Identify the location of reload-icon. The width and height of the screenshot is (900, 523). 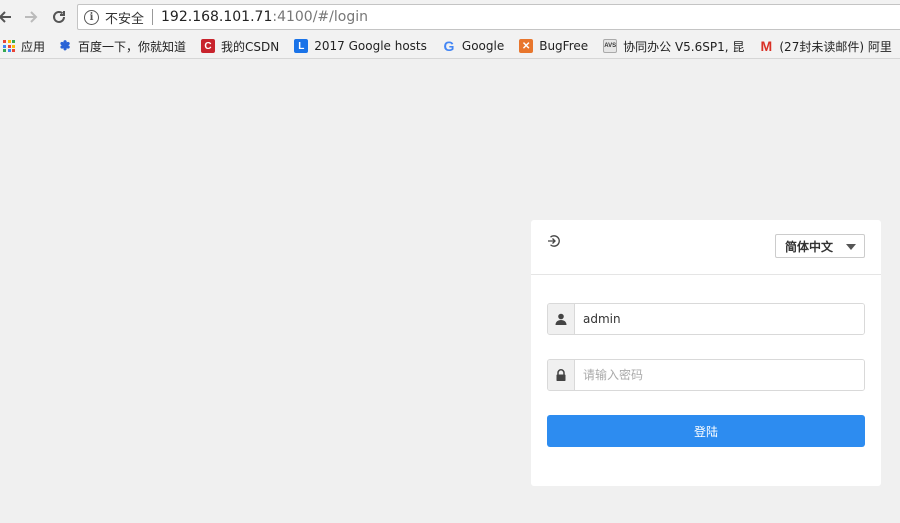
(59, 16).